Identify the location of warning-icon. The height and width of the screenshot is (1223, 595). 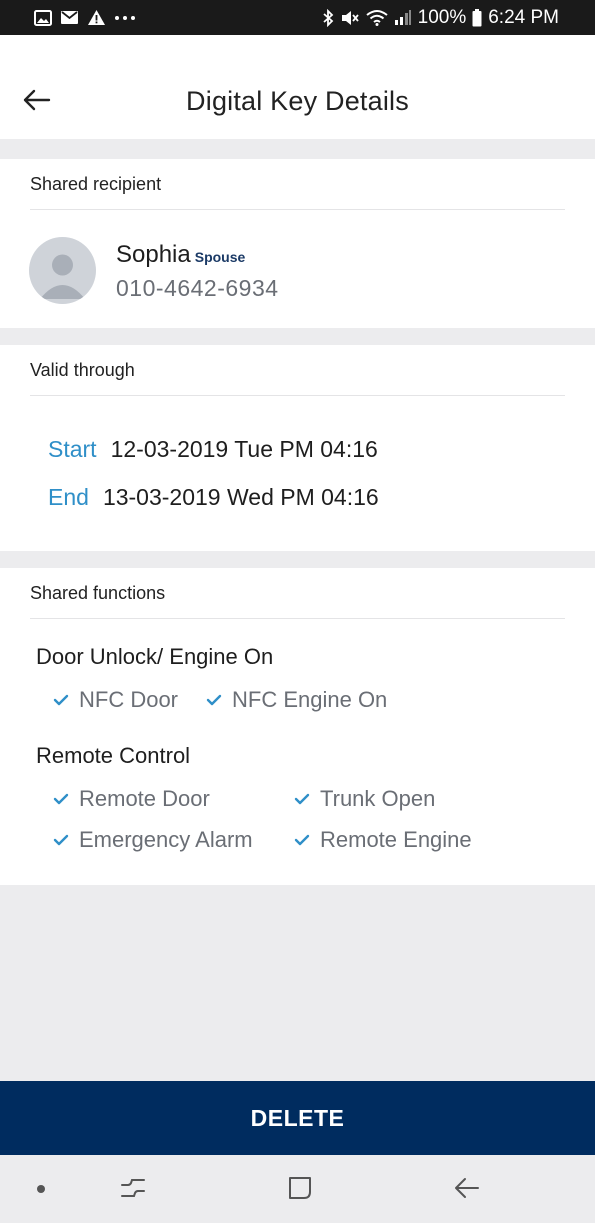
(96, 17).